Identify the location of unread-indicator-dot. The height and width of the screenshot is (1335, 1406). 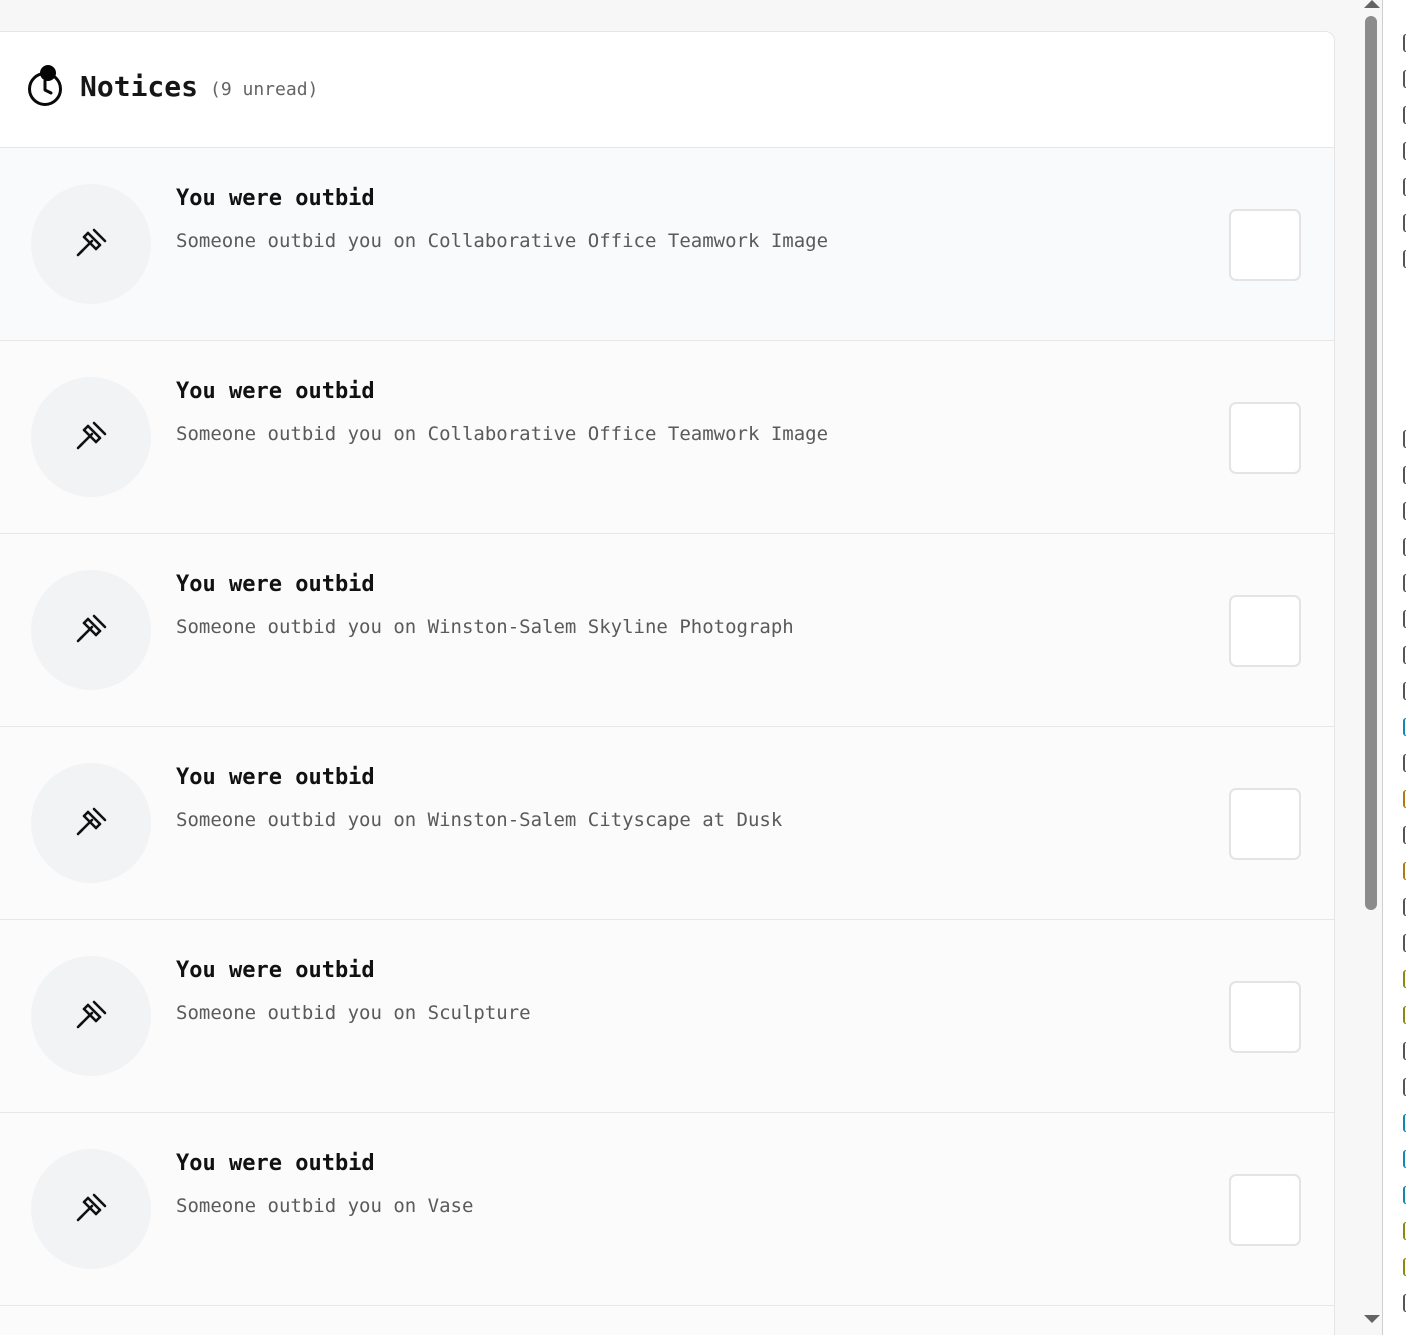
(48, 73).